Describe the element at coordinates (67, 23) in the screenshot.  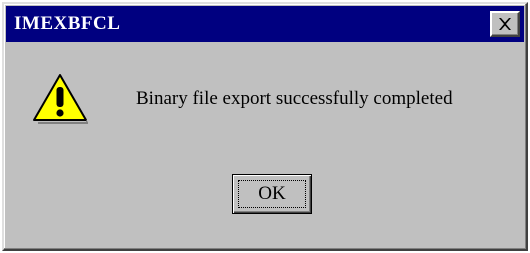
I see `window-title: IMEXBFCL` at that location.